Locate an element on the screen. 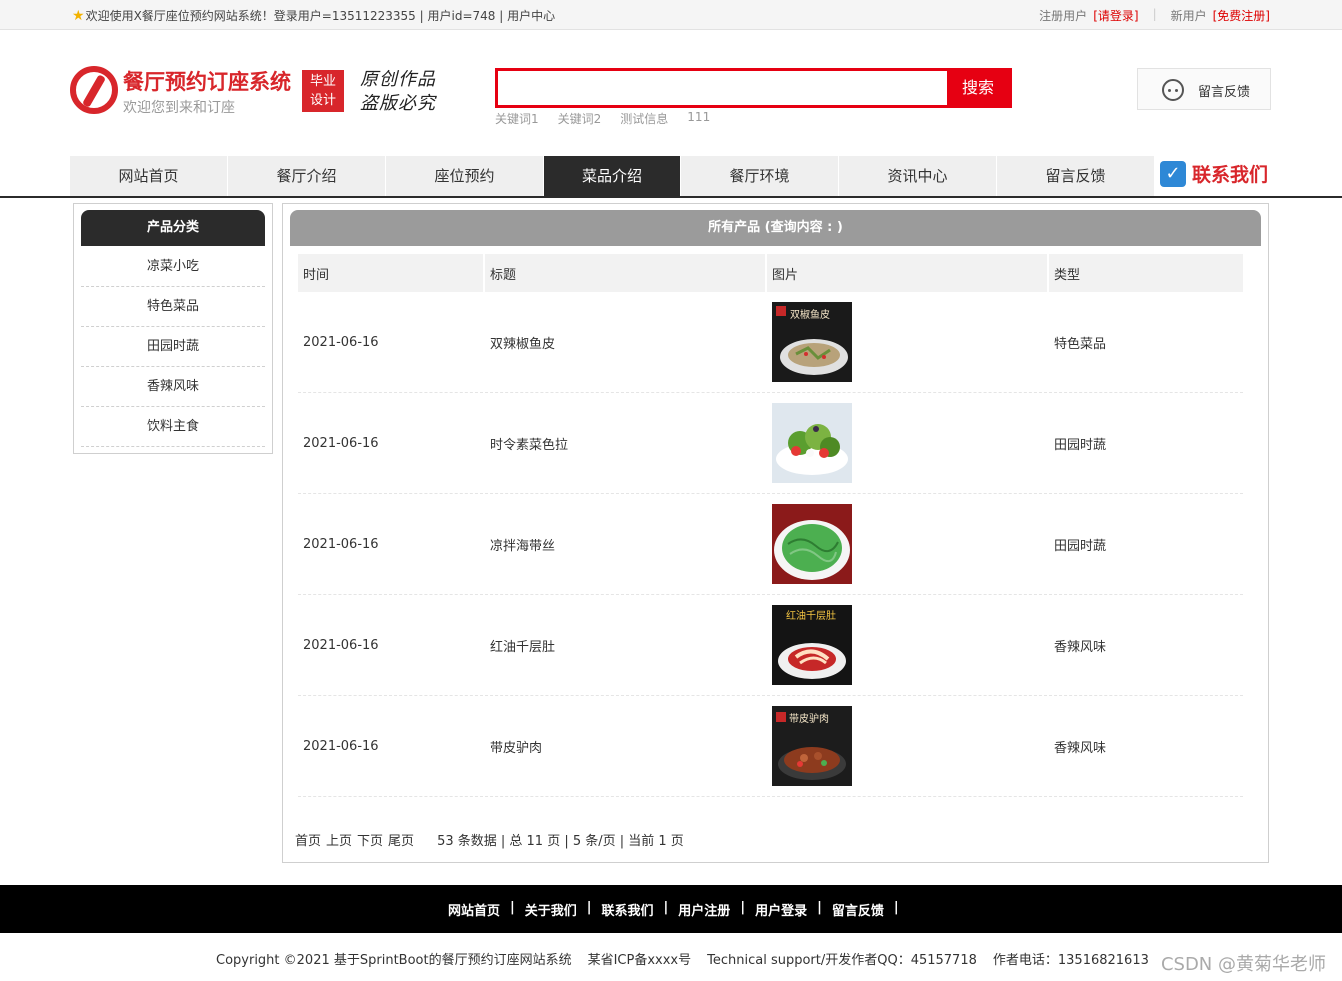 This screenshot has height=981, width=1342. nav-divider is located at coordinates (671, 197).